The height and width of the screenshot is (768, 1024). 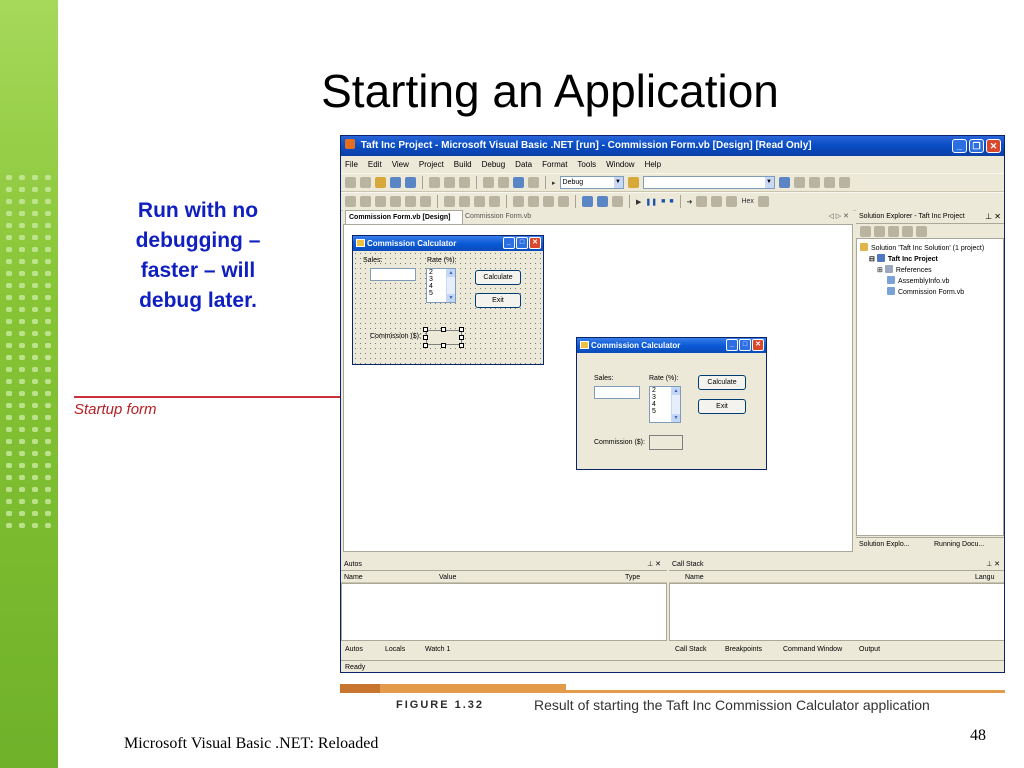 I want to click on tree-item-solution: Solution 'Taft Inc Solution' (1 project), so click(x=922, y=248).